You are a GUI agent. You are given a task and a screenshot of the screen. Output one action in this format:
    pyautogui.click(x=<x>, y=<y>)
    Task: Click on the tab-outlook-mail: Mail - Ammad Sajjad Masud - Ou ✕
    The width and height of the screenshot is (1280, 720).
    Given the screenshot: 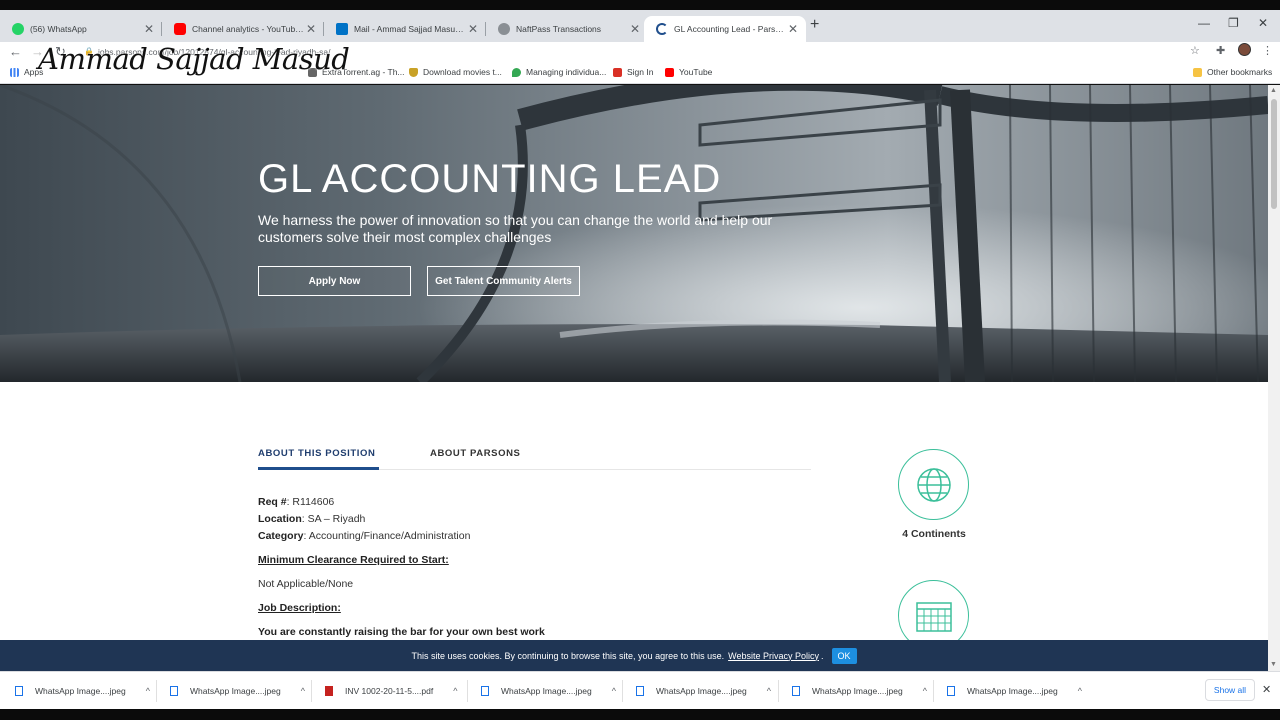 What is the action you would take?
    pyautogui.click(x=405, y=29)
    